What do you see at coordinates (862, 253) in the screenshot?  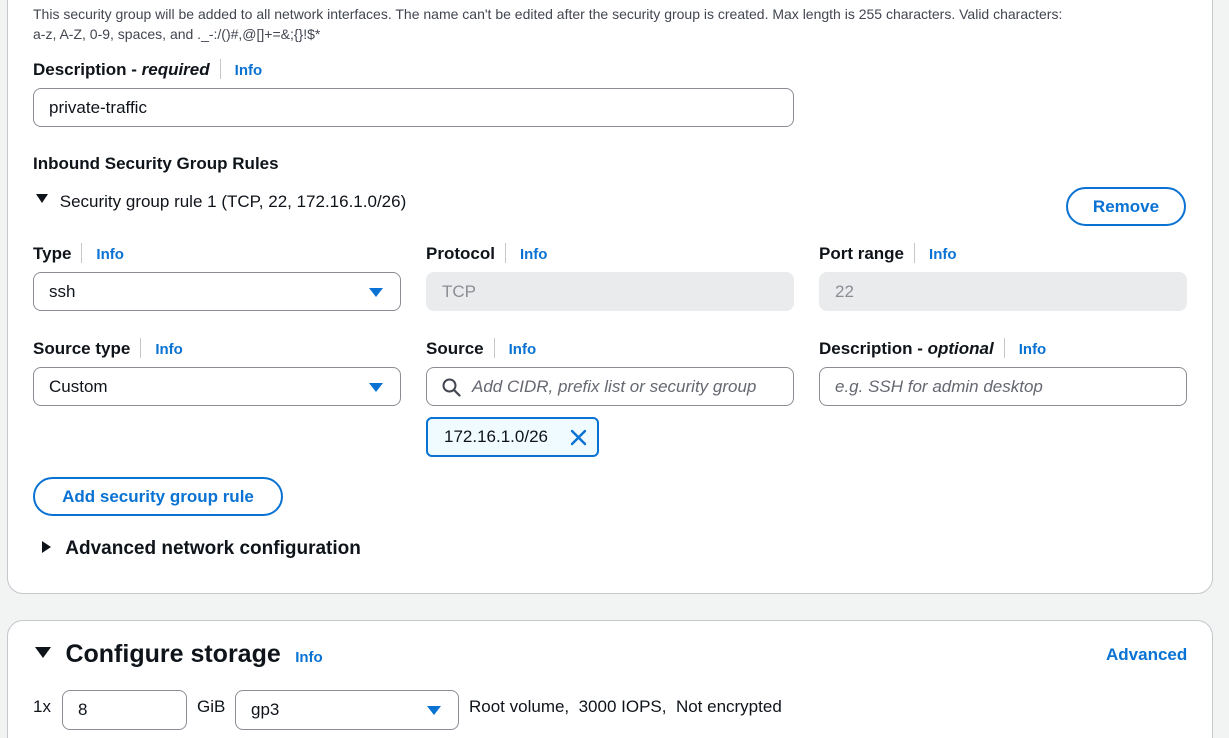 I see `port-range-label: Port range` at bounding box center [862, 253].